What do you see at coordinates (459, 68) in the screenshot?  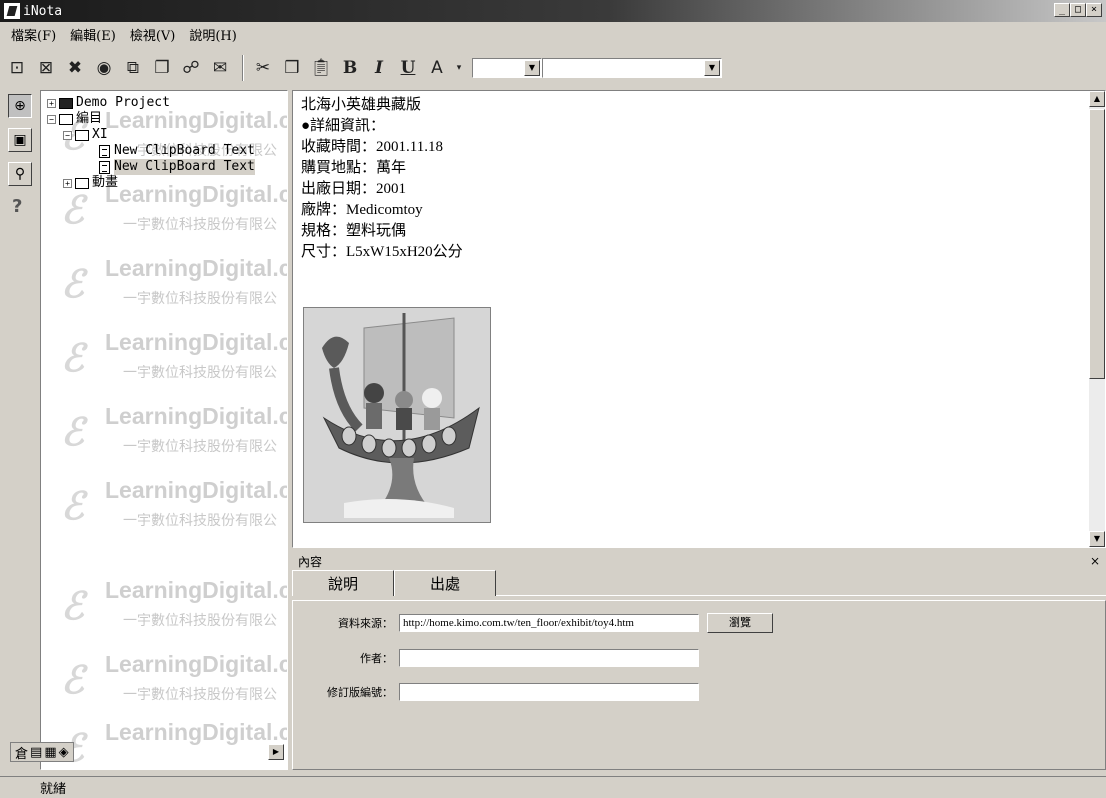 I see `font-color-dropdown-icon: ▾` at bounding box center [459, 68].